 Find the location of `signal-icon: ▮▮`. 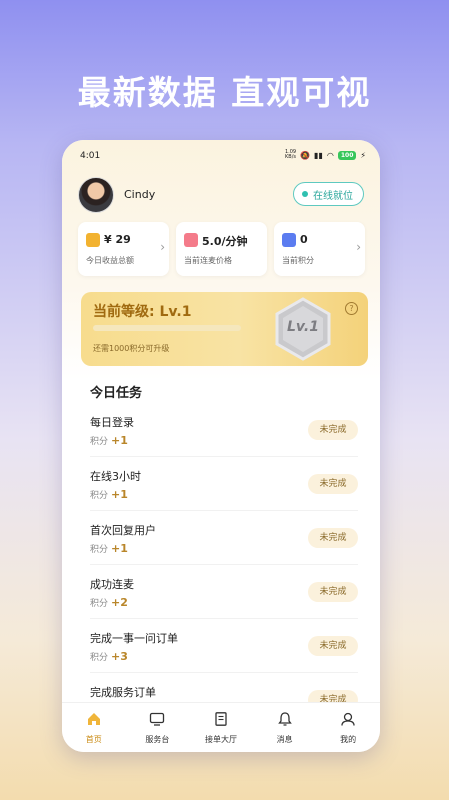

signal-icon: ▮▮ is located at coordinates (318, 155).